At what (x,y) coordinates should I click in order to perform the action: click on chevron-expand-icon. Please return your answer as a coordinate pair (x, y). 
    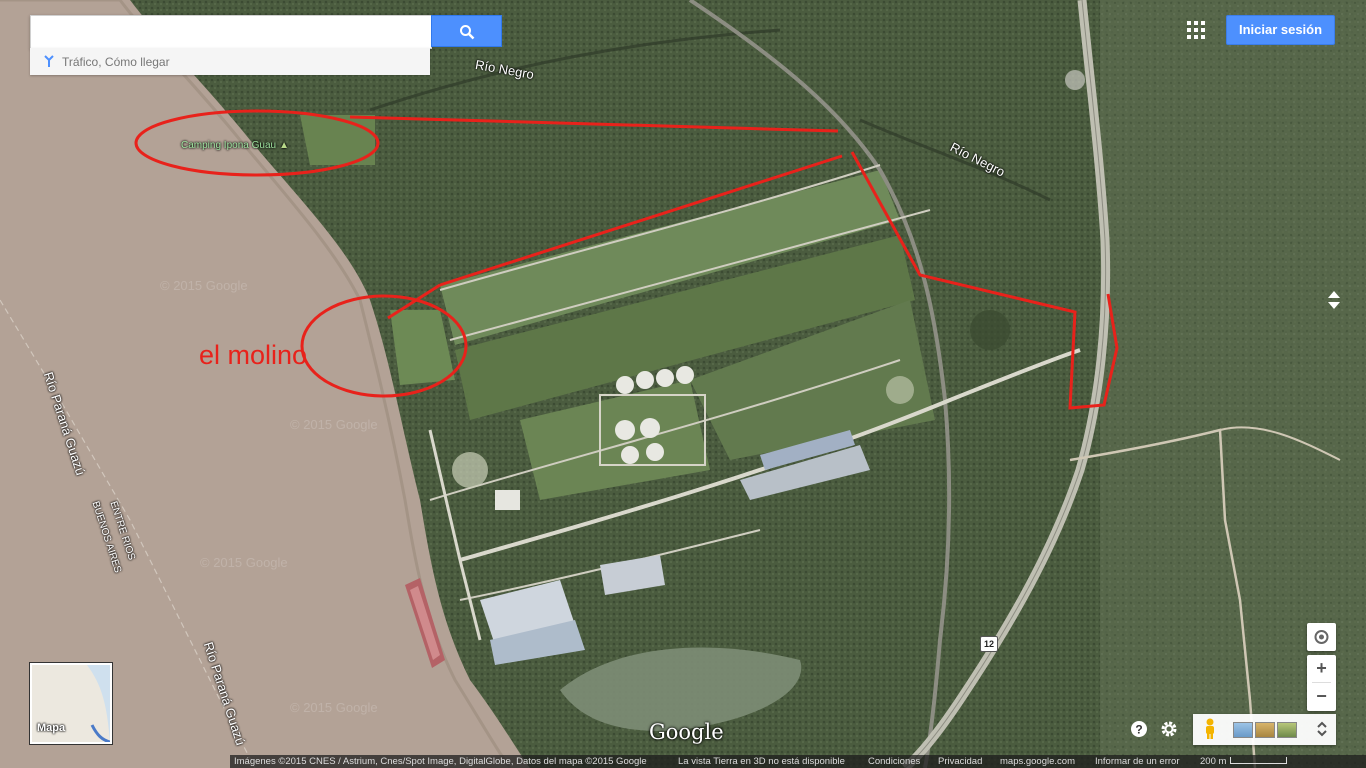
    Looking at the image, I should click on (1322, 729).